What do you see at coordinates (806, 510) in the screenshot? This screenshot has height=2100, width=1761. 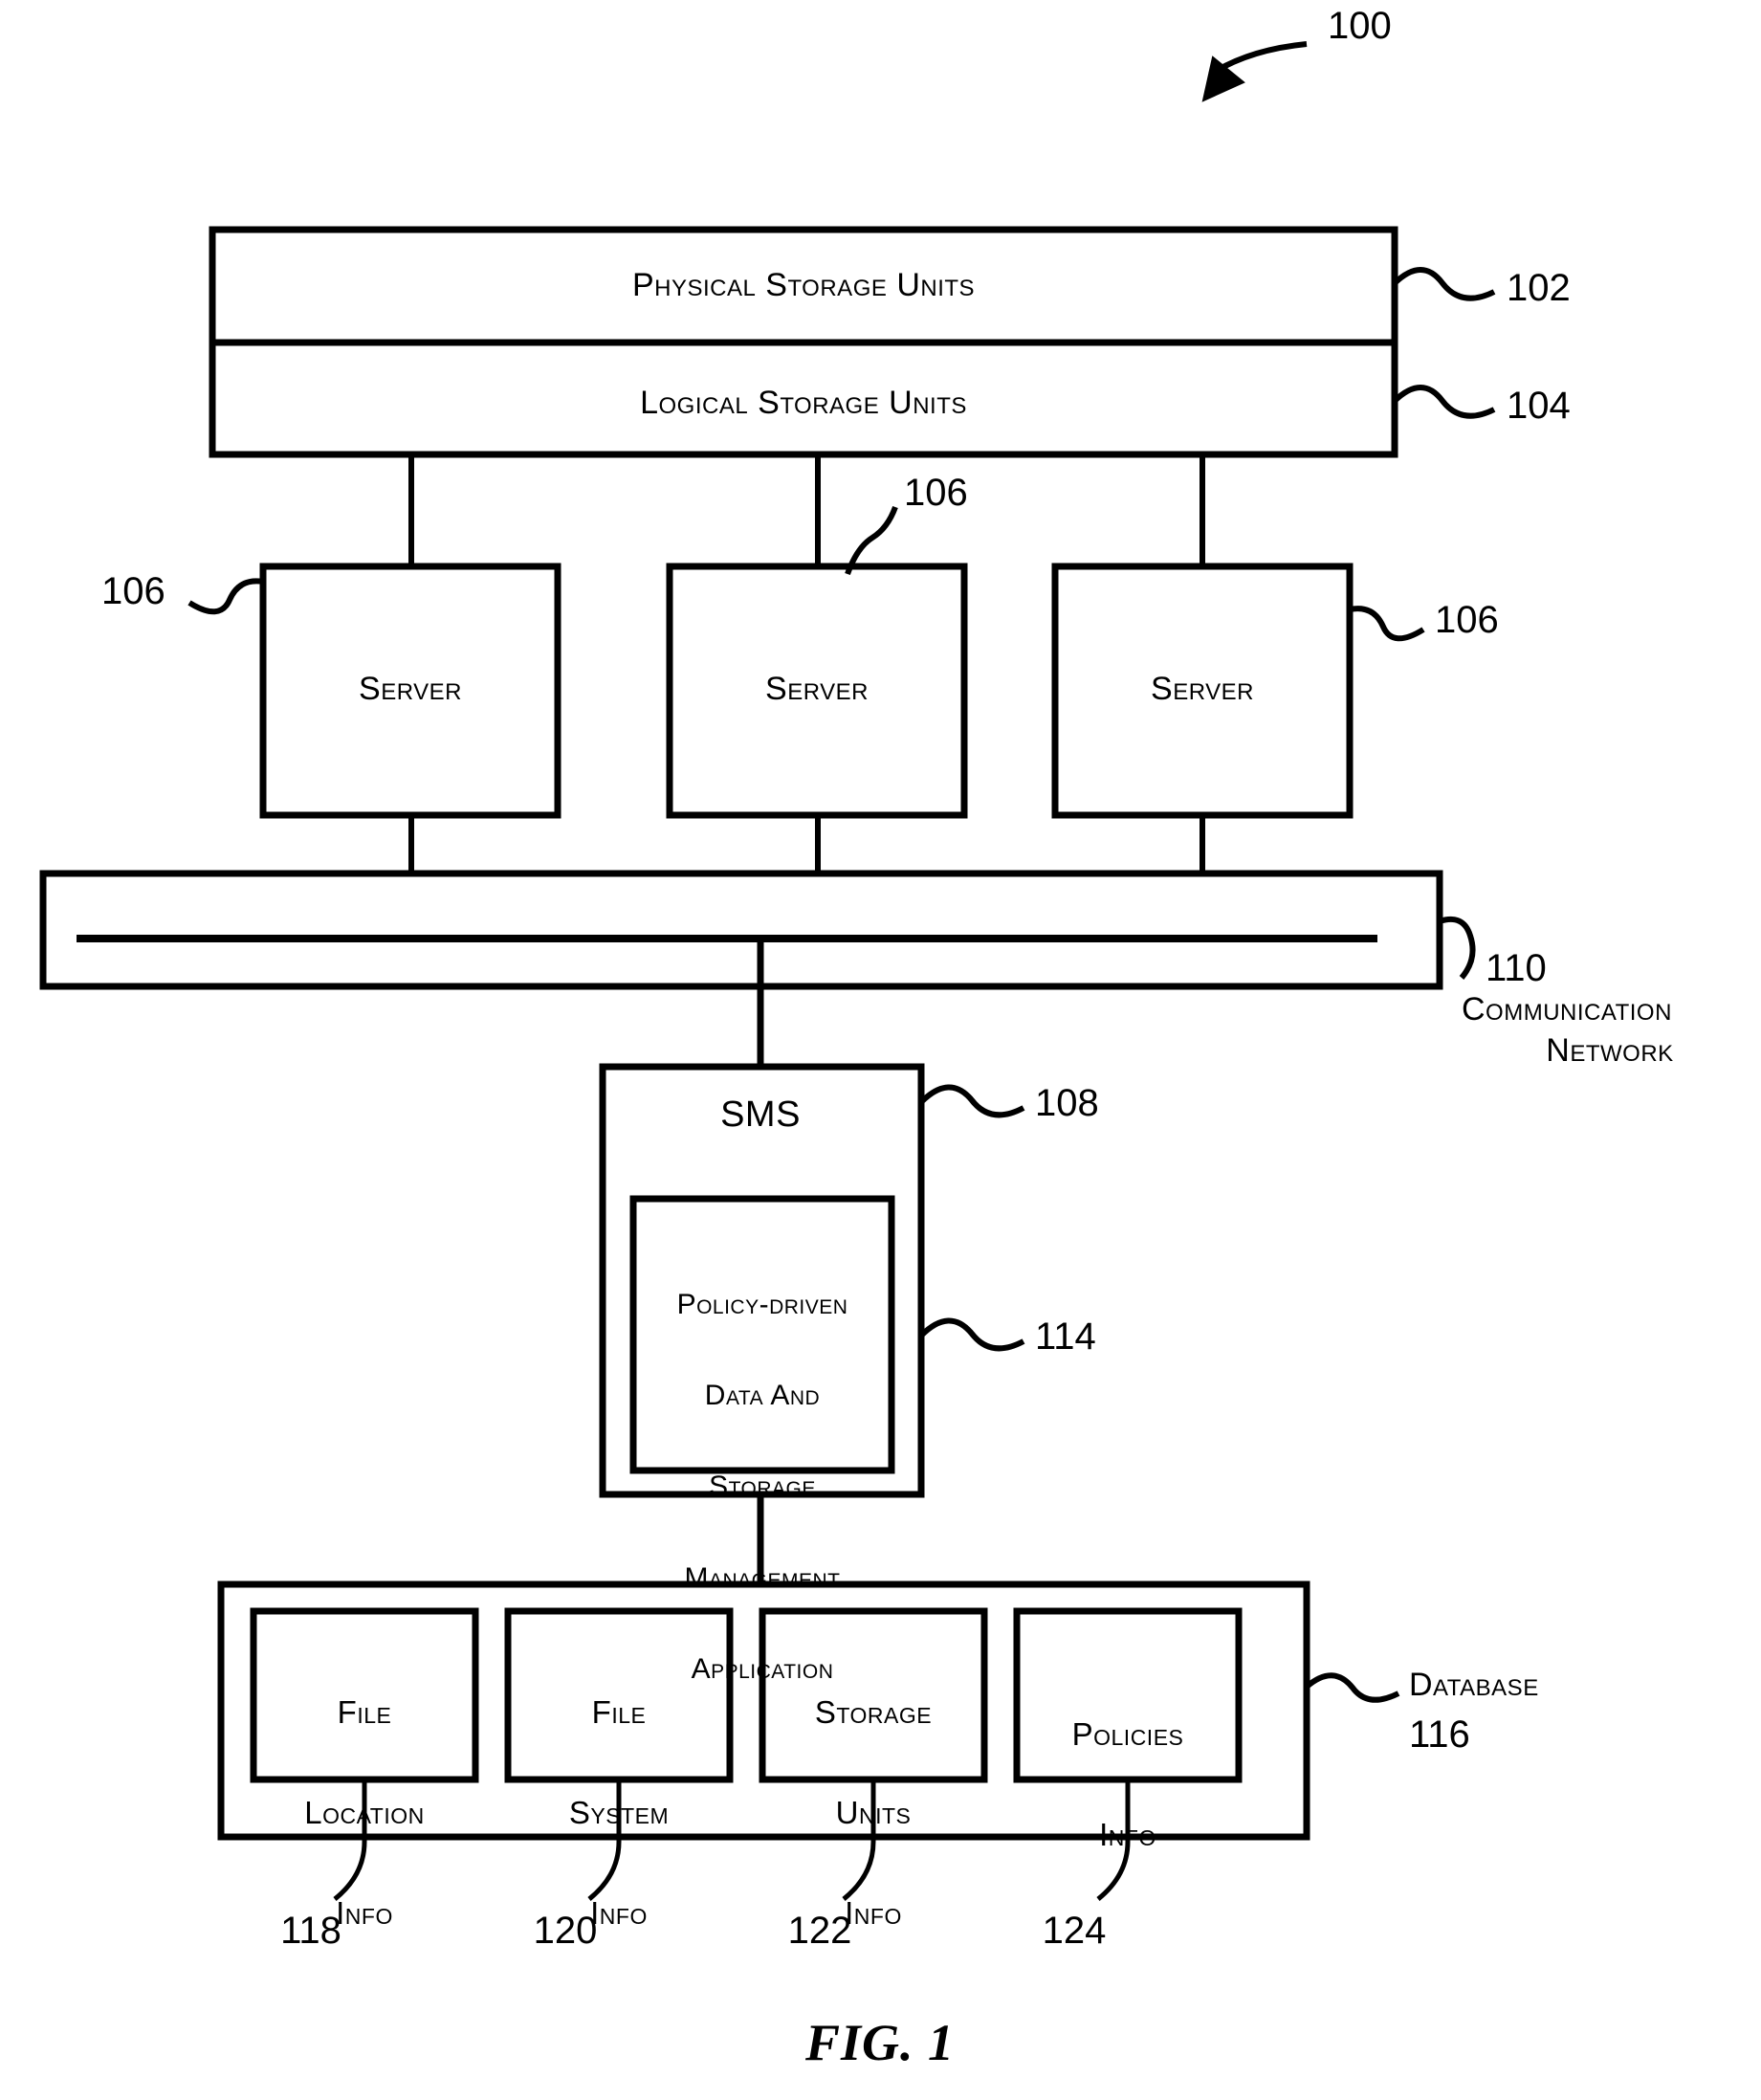 I see `storage-to-server-connectors` at bounding box center [806, 510].